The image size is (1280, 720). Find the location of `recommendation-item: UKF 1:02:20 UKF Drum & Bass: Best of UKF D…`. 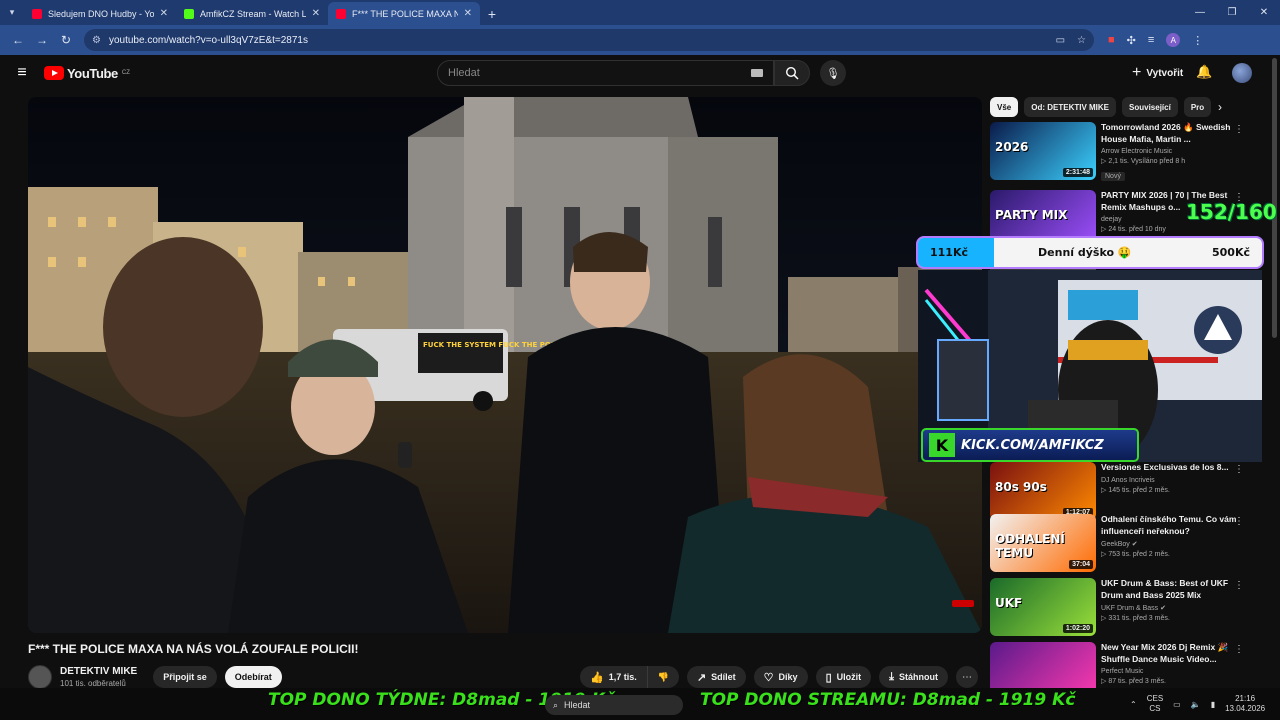

recommendation-item: UKF 1:02:20 UKF Drum & Bass: Best of UKF D… is located at coordinates (1126, 607).